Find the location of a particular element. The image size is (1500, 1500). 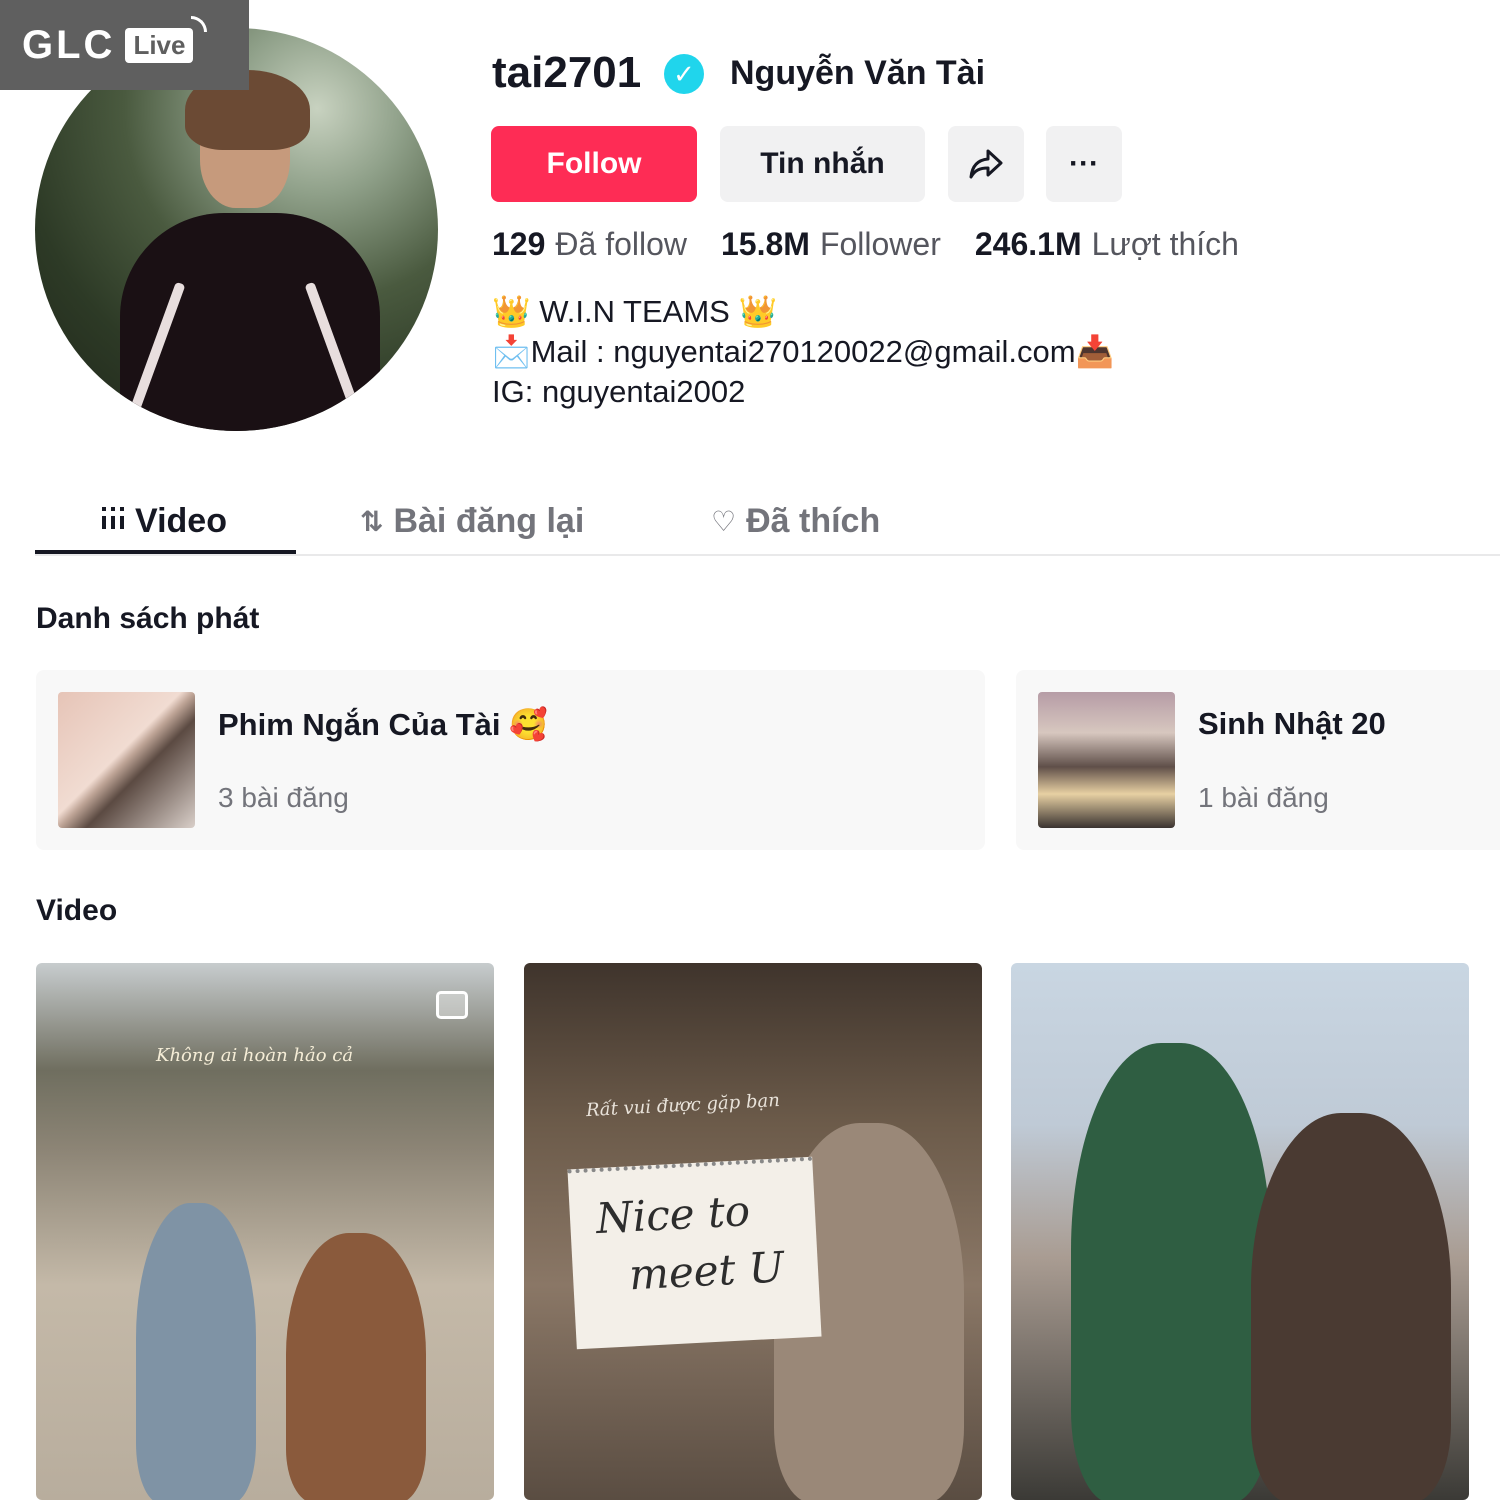

profile-username: tai2701 is located at coordinates (567, 72).